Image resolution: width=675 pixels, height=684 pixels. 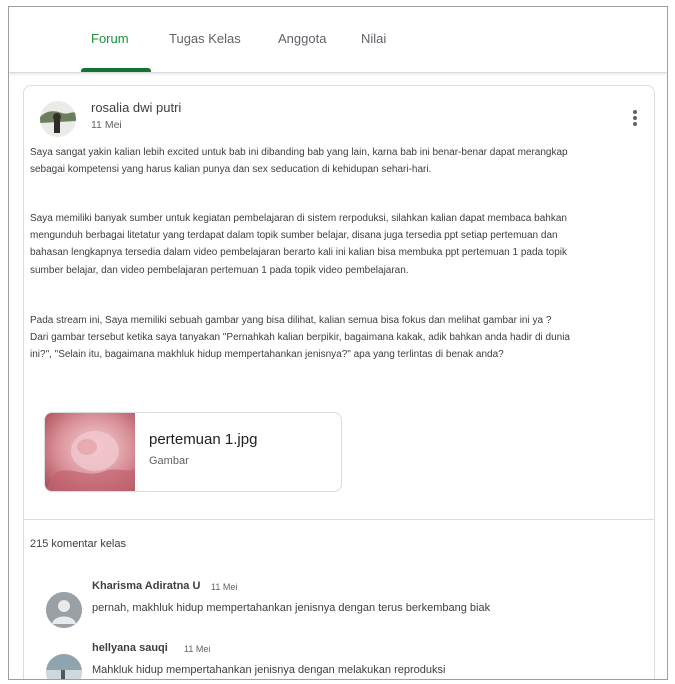 What do you see at coordinates (205, 38) in the screenshot?
I see `tab-tugas-kelas: Tugas Kelas` at bounding box center [205, 38].